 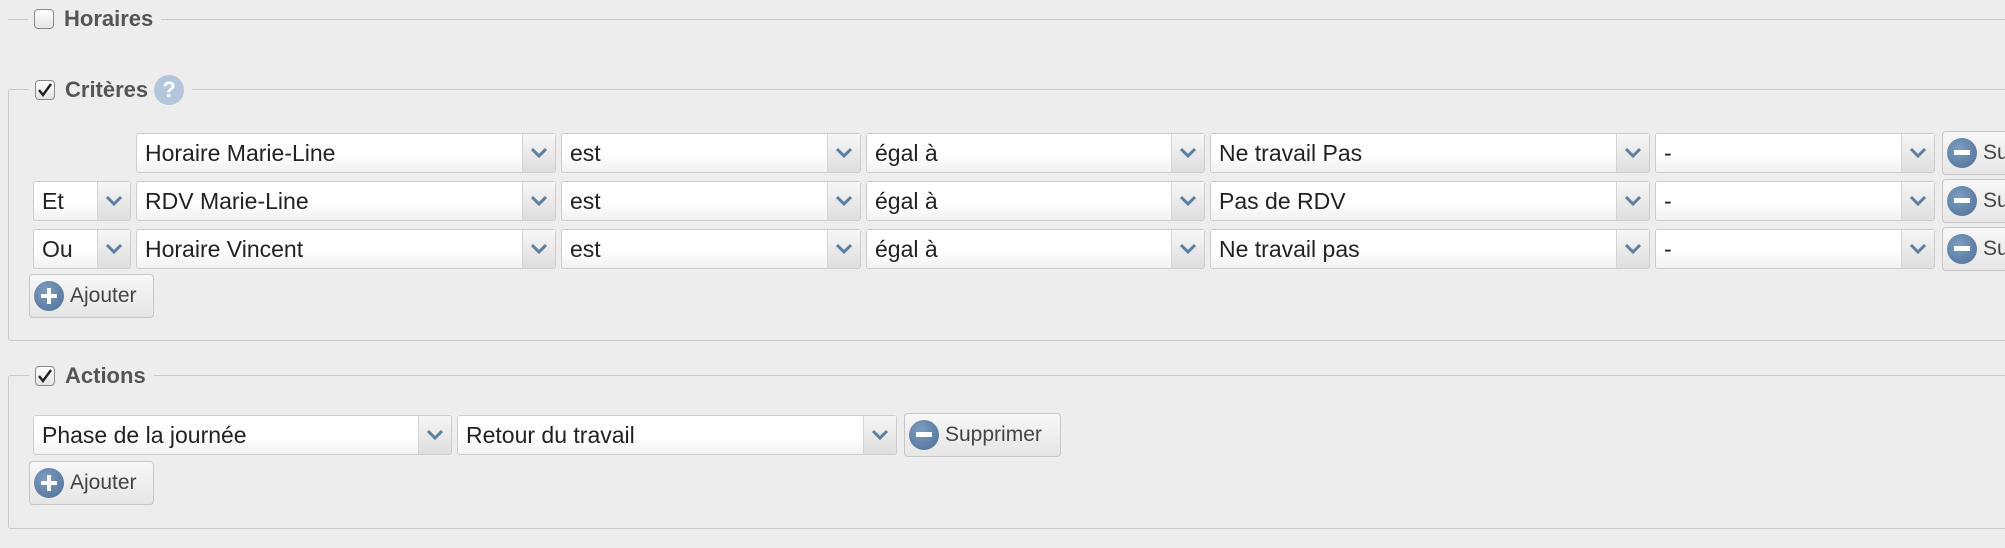 I want to click on action-field-select-1: Phase de la journée, so click(x=242, y=435).